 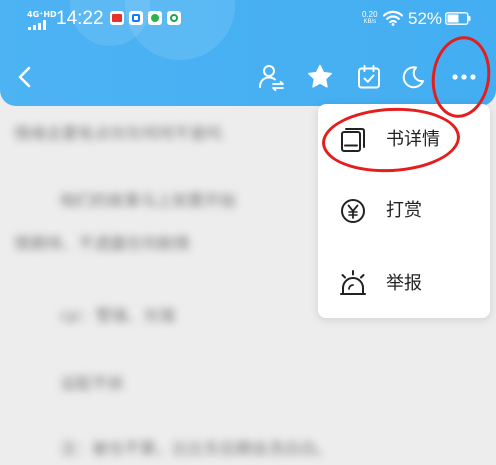 I want to click on author-switch-icon, so click(x=271, y=78).